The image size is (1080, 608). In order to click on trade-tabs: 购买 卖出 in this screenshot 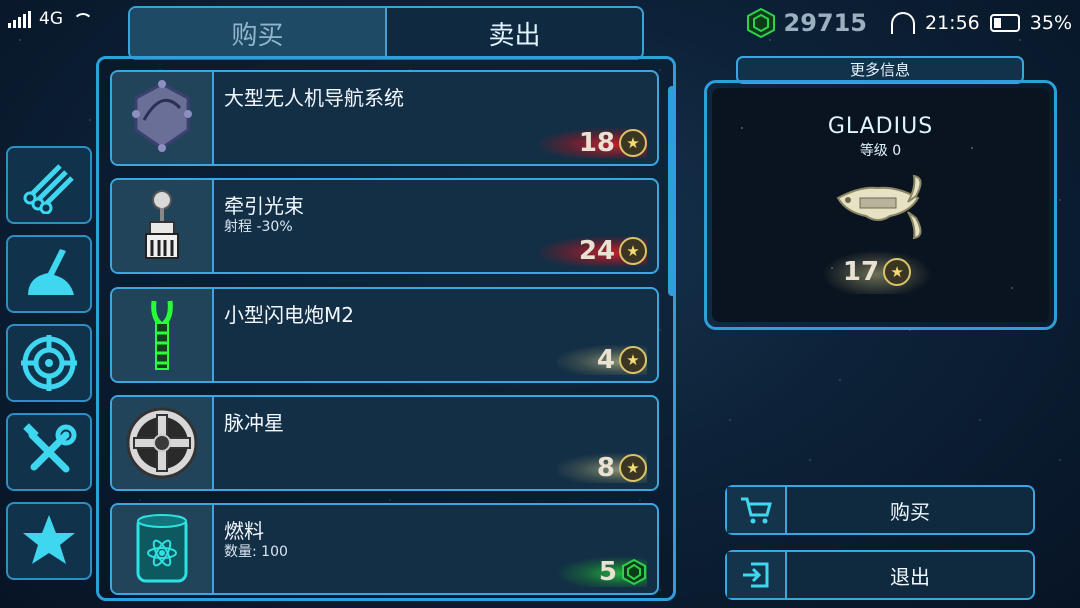, I will do `click(386, 33)`.